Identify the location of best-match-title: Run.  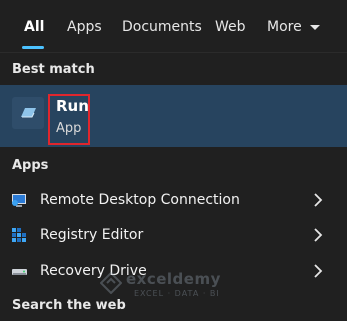
(72, 106).